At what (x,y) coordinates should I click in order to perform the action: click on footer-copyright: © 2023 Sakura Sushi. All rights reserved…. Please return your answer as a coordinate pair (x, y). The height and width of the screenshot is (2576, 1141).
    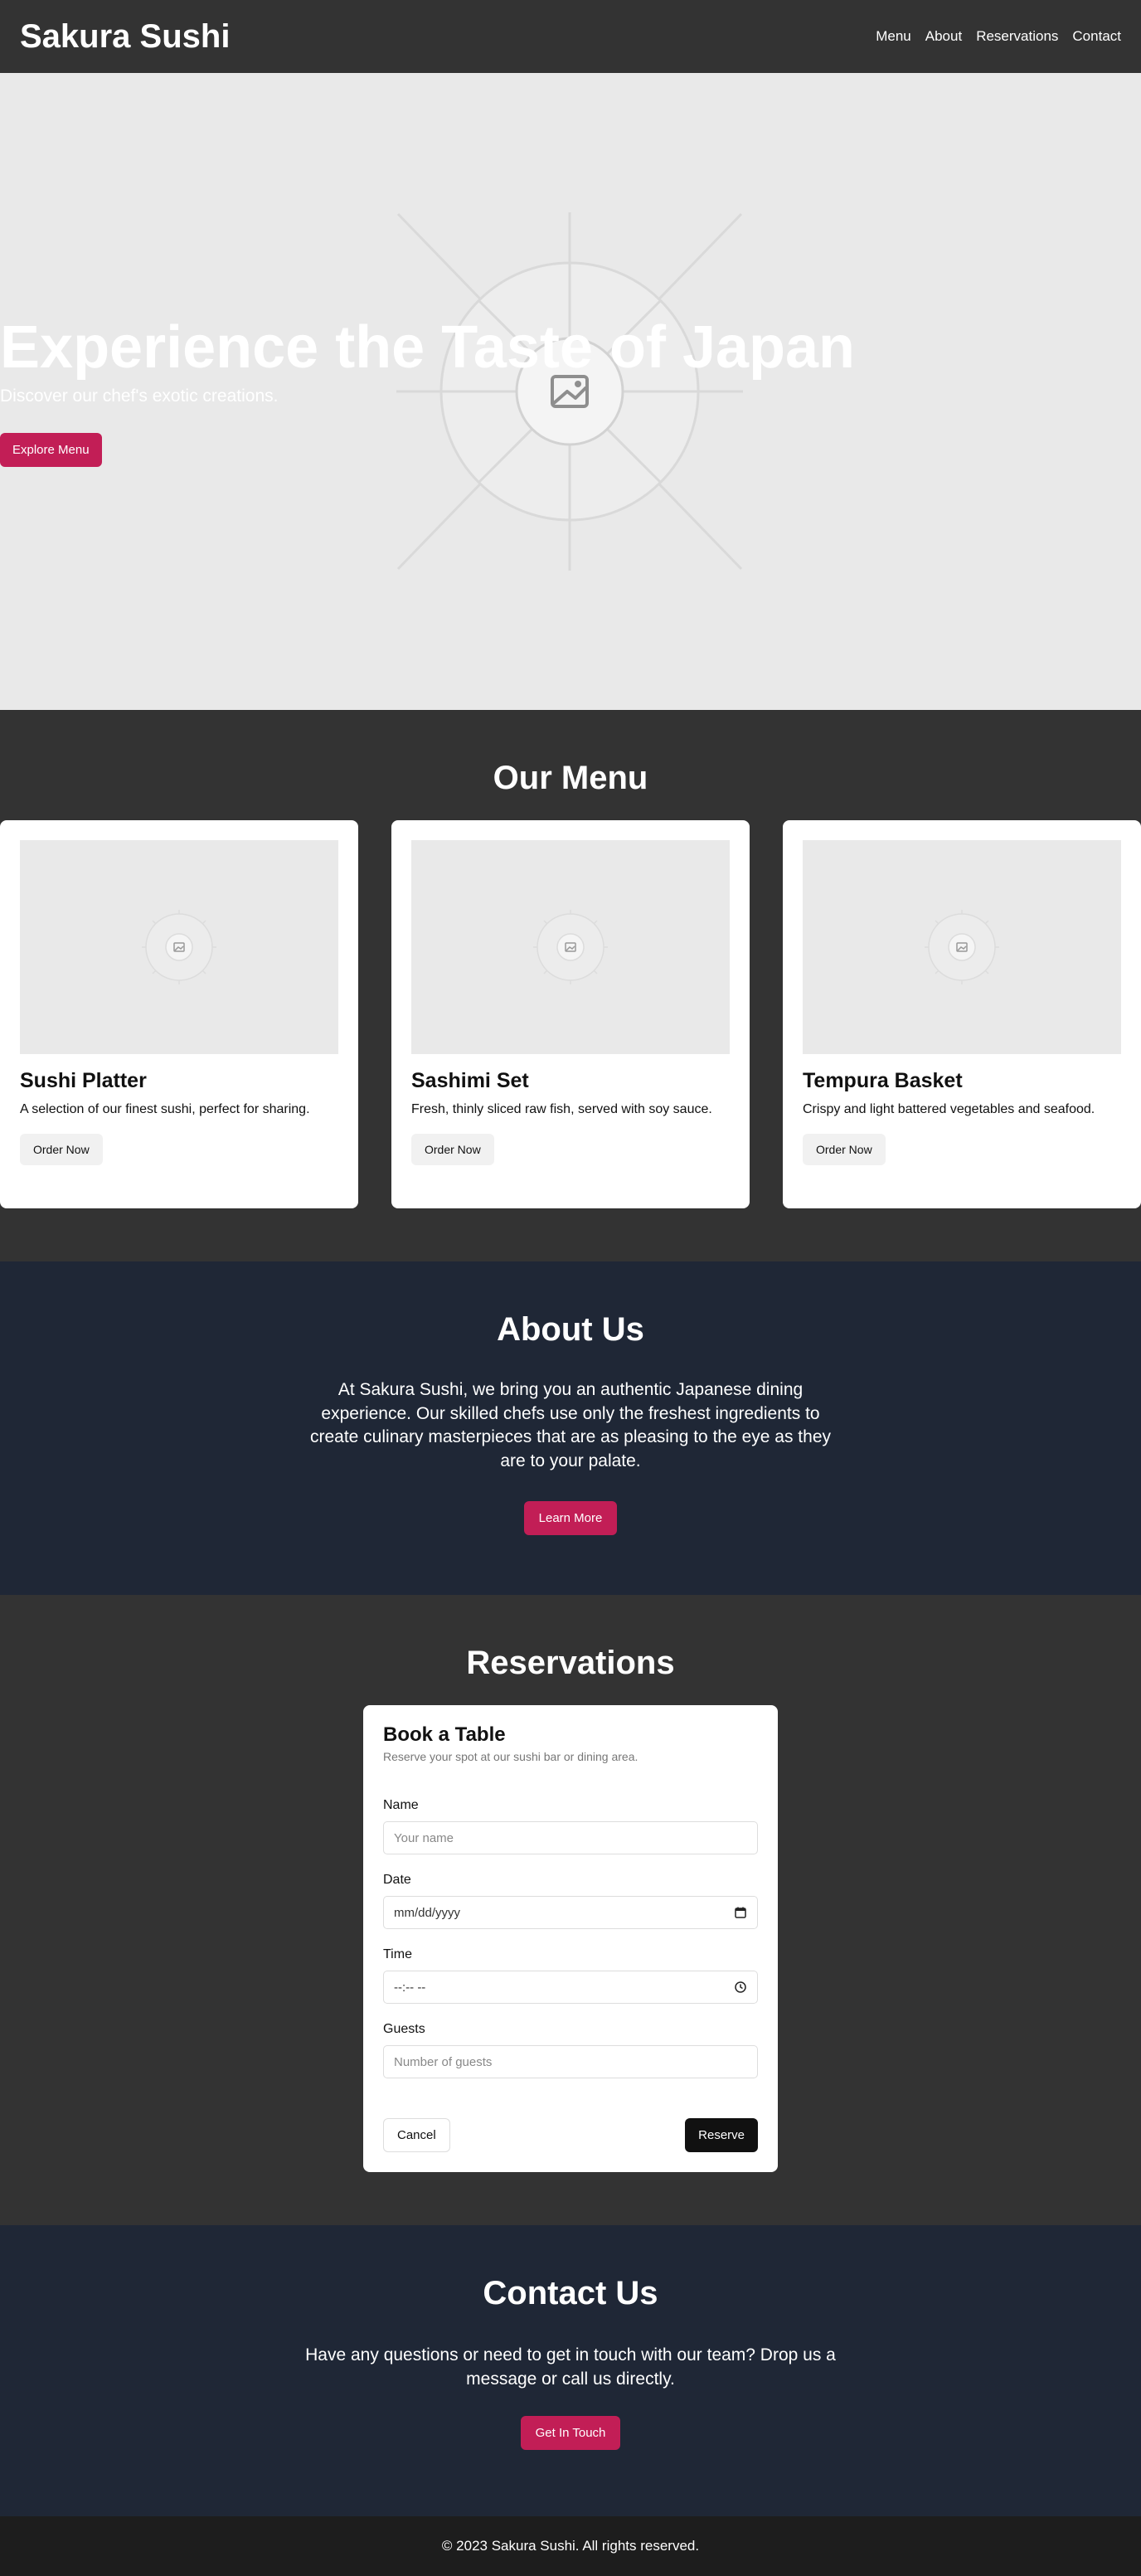
    Looking at the image, I should click on (570, 2546).